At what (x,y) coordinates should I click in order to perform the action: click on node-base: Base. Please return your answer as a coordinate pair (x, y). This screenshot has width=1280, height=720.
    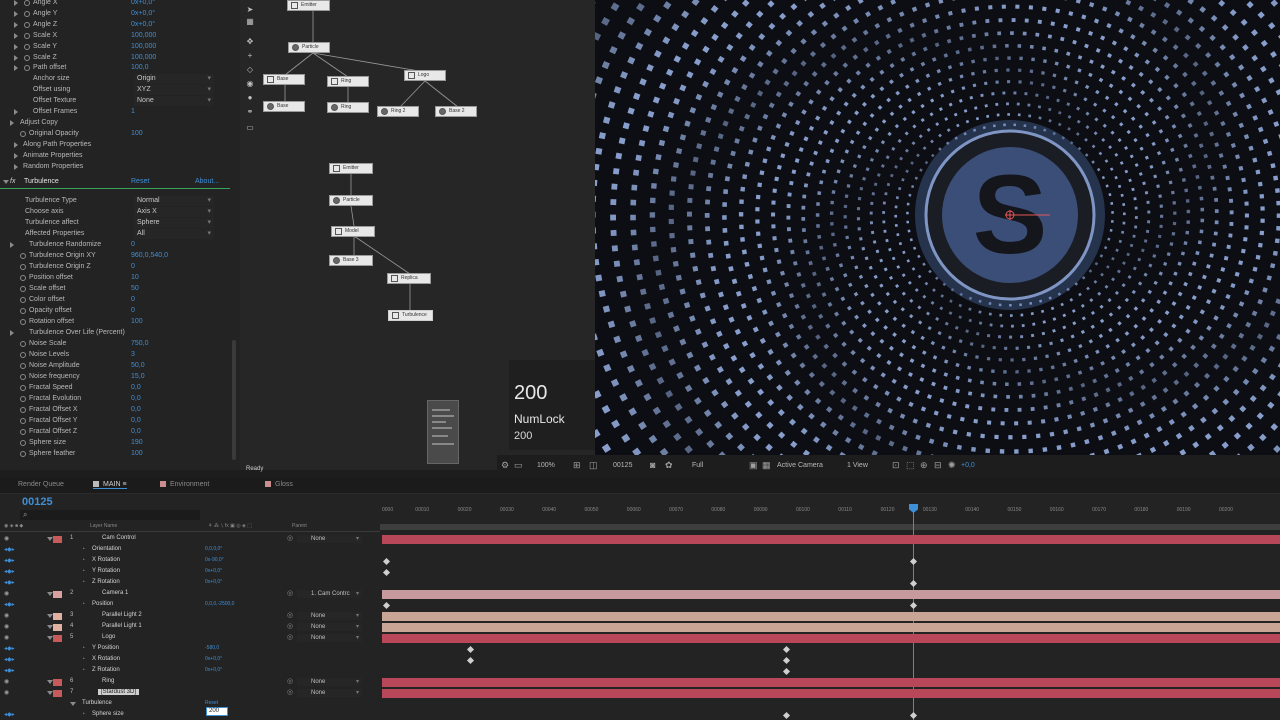
    Looking at the image, I should click on (284, 79).